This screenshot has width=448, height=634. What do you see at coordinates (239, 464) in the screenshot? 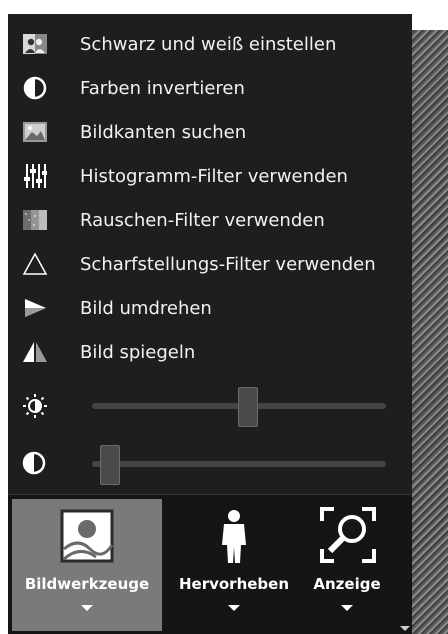
I see `contrast-slider-track` at bounding box center [239, 464].